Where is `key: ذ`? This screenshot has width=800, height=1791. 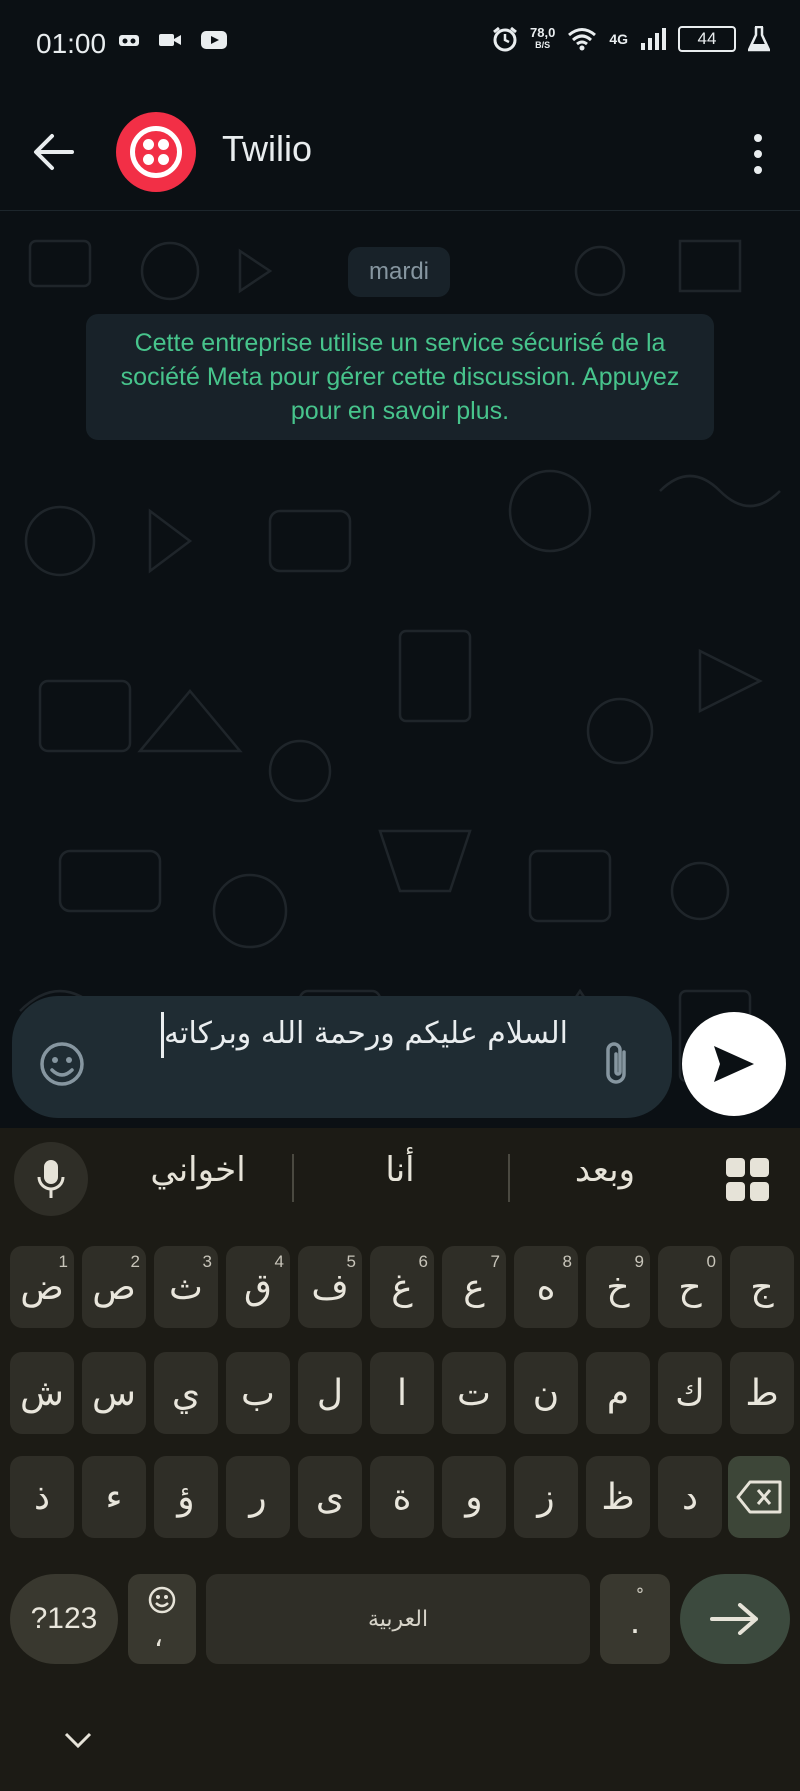 key: ذ is located at coordinates (42, 1497).